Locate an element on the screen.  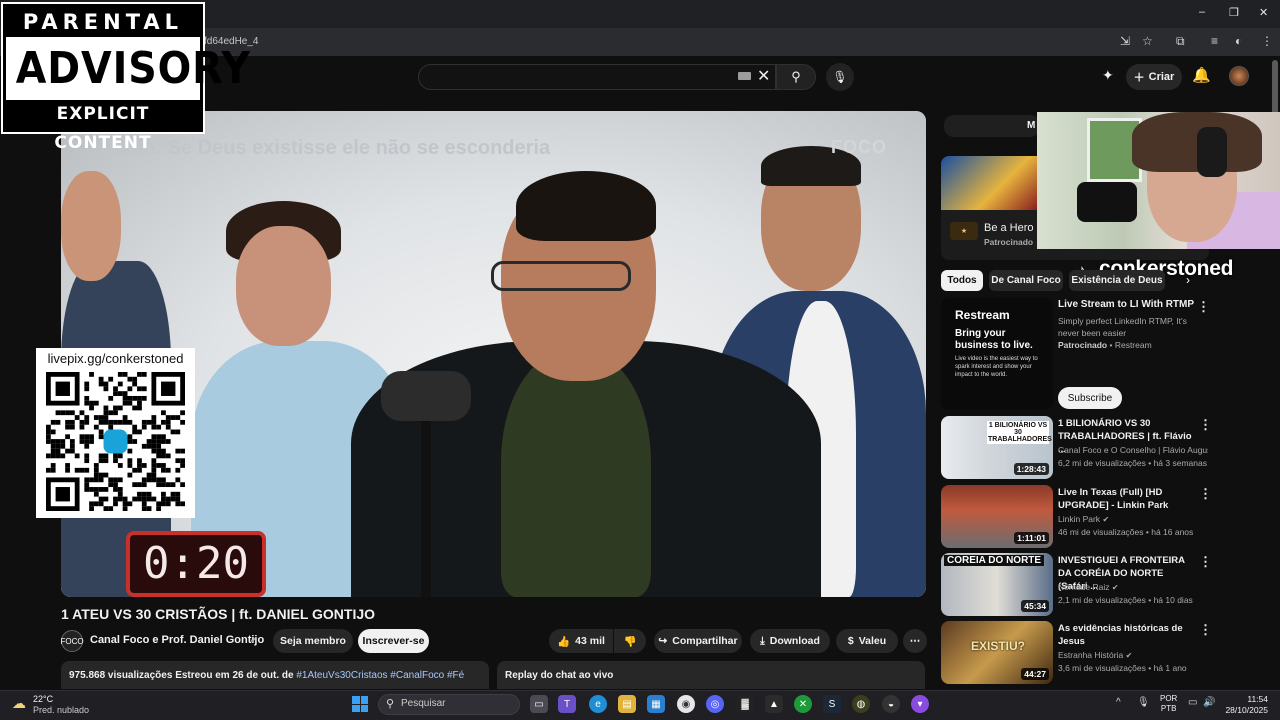
minimize-button: – is located at coordinates (1202, 12).